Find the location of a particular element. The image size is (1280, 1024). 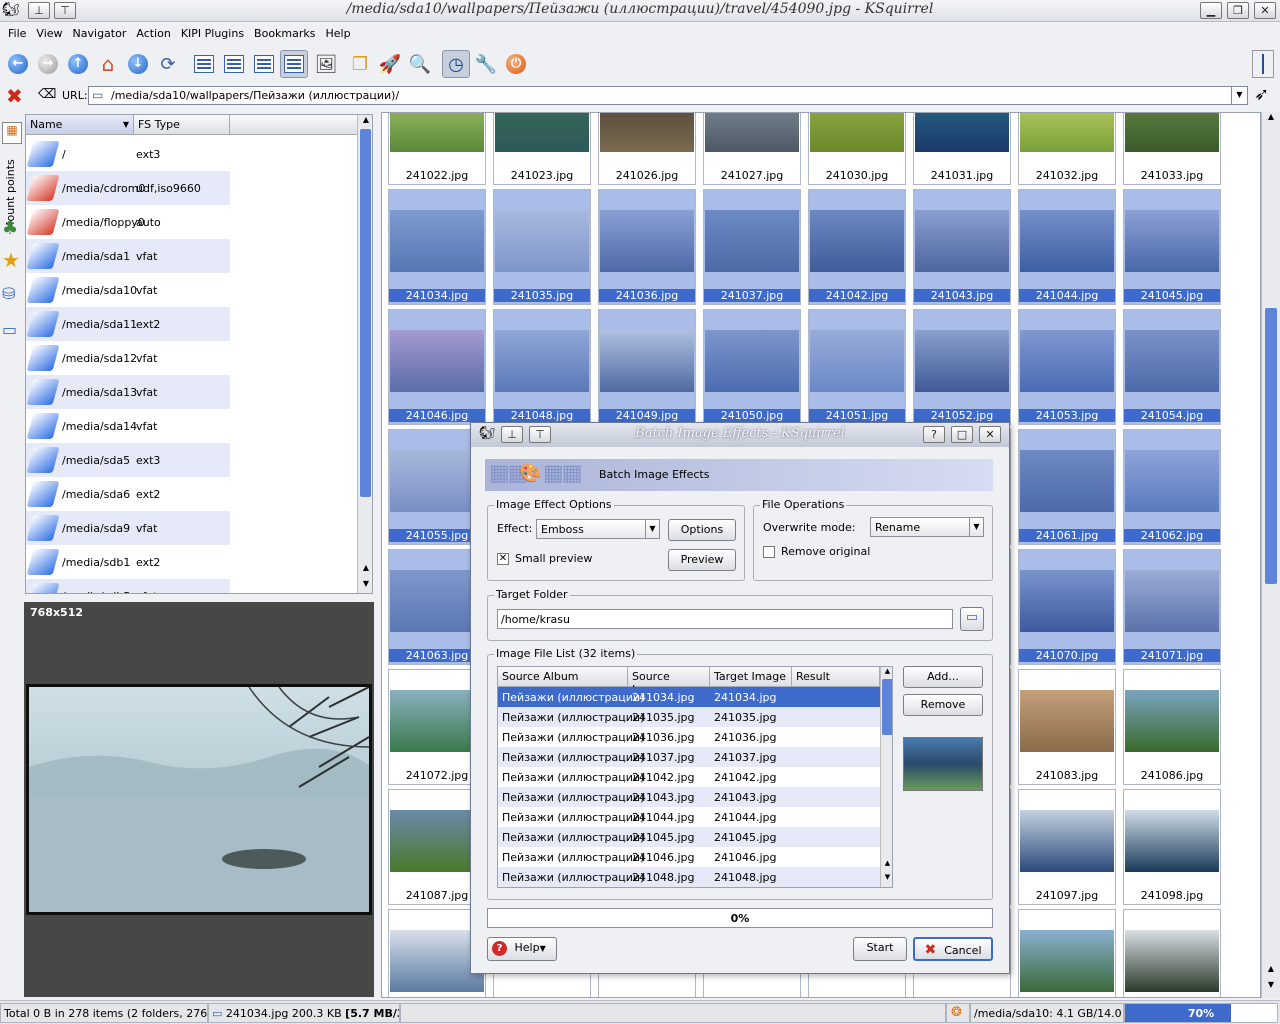

thumbnail: 241037.jpg is located at coordinates (752, 247).